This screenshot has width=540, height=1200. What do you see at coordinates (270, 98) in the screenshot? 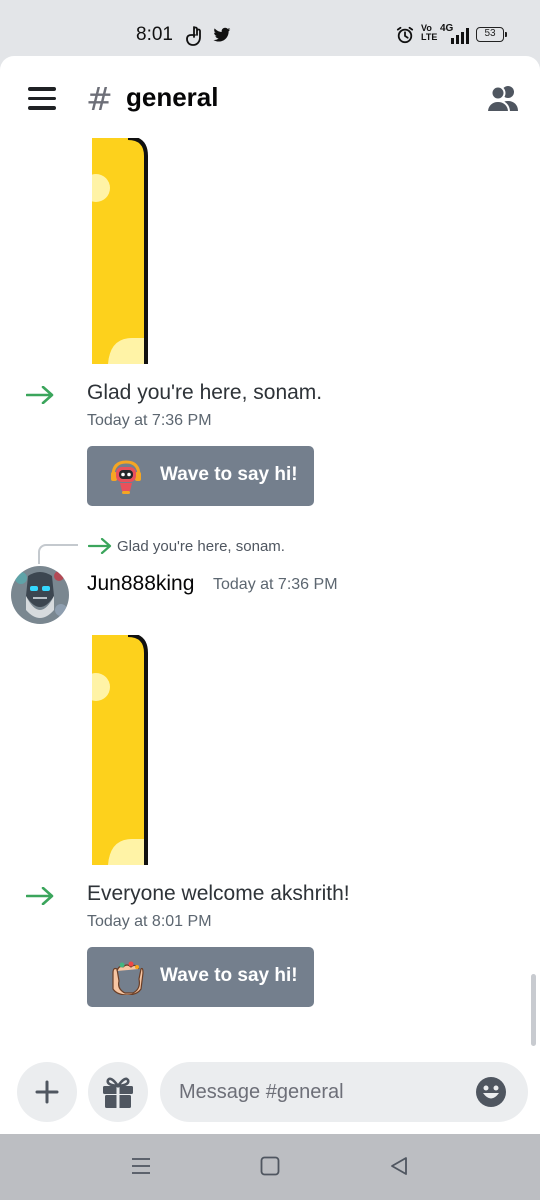
I see `channel-header: # general` at bounding box center [270, 98].